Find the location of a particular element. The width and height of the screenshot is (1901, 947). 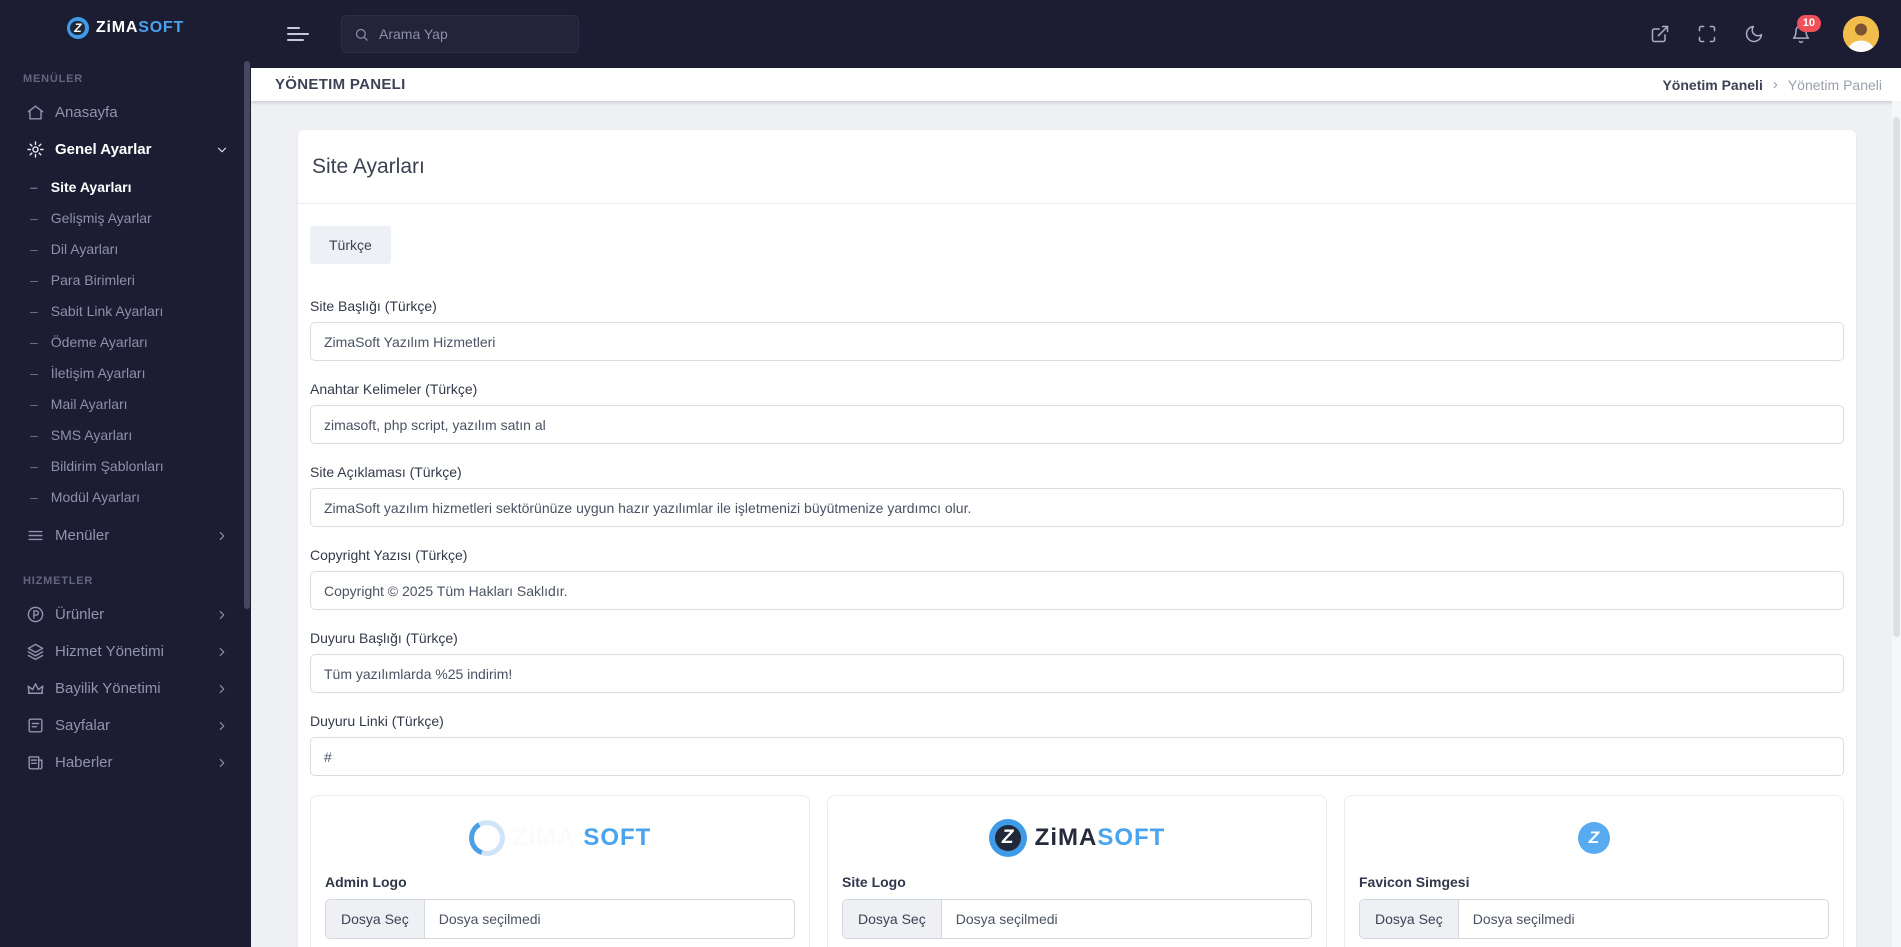

announcement-link-input is located at coordinates (1077, 756).